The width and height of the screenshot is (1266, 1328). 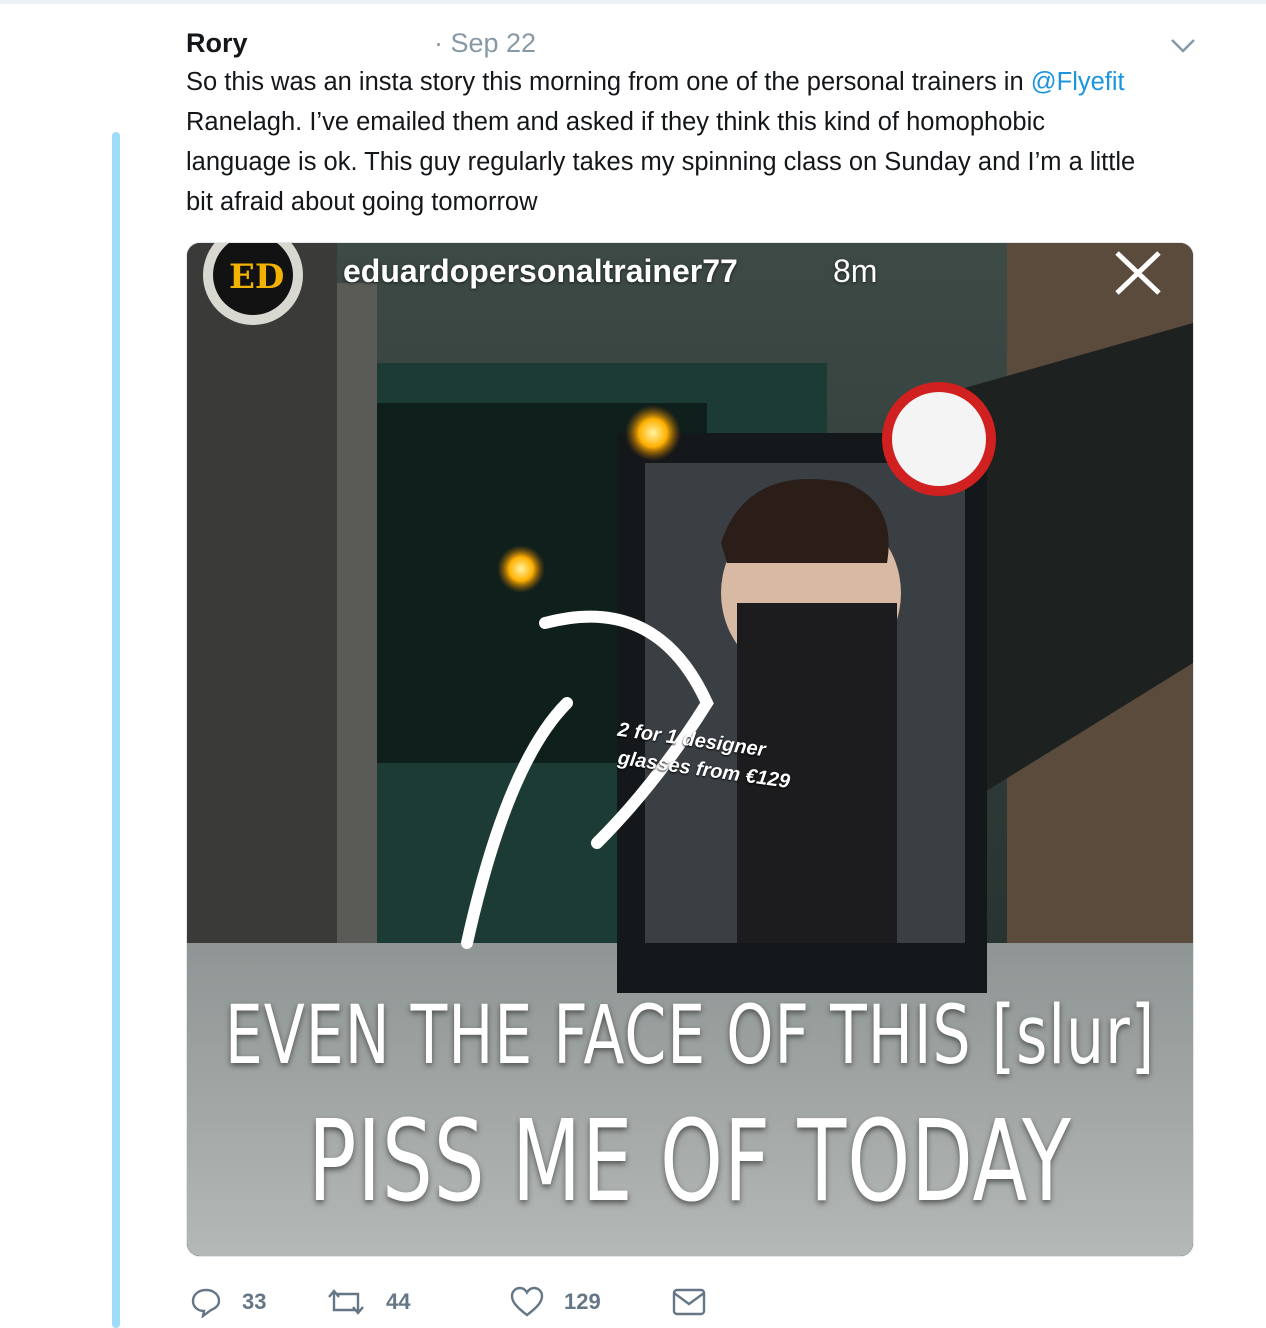 What do you see at coordinates (691, 42) in the screenshot?
I see `tweet-header: Rory · Sep 22` at bounding box center [691, 42].